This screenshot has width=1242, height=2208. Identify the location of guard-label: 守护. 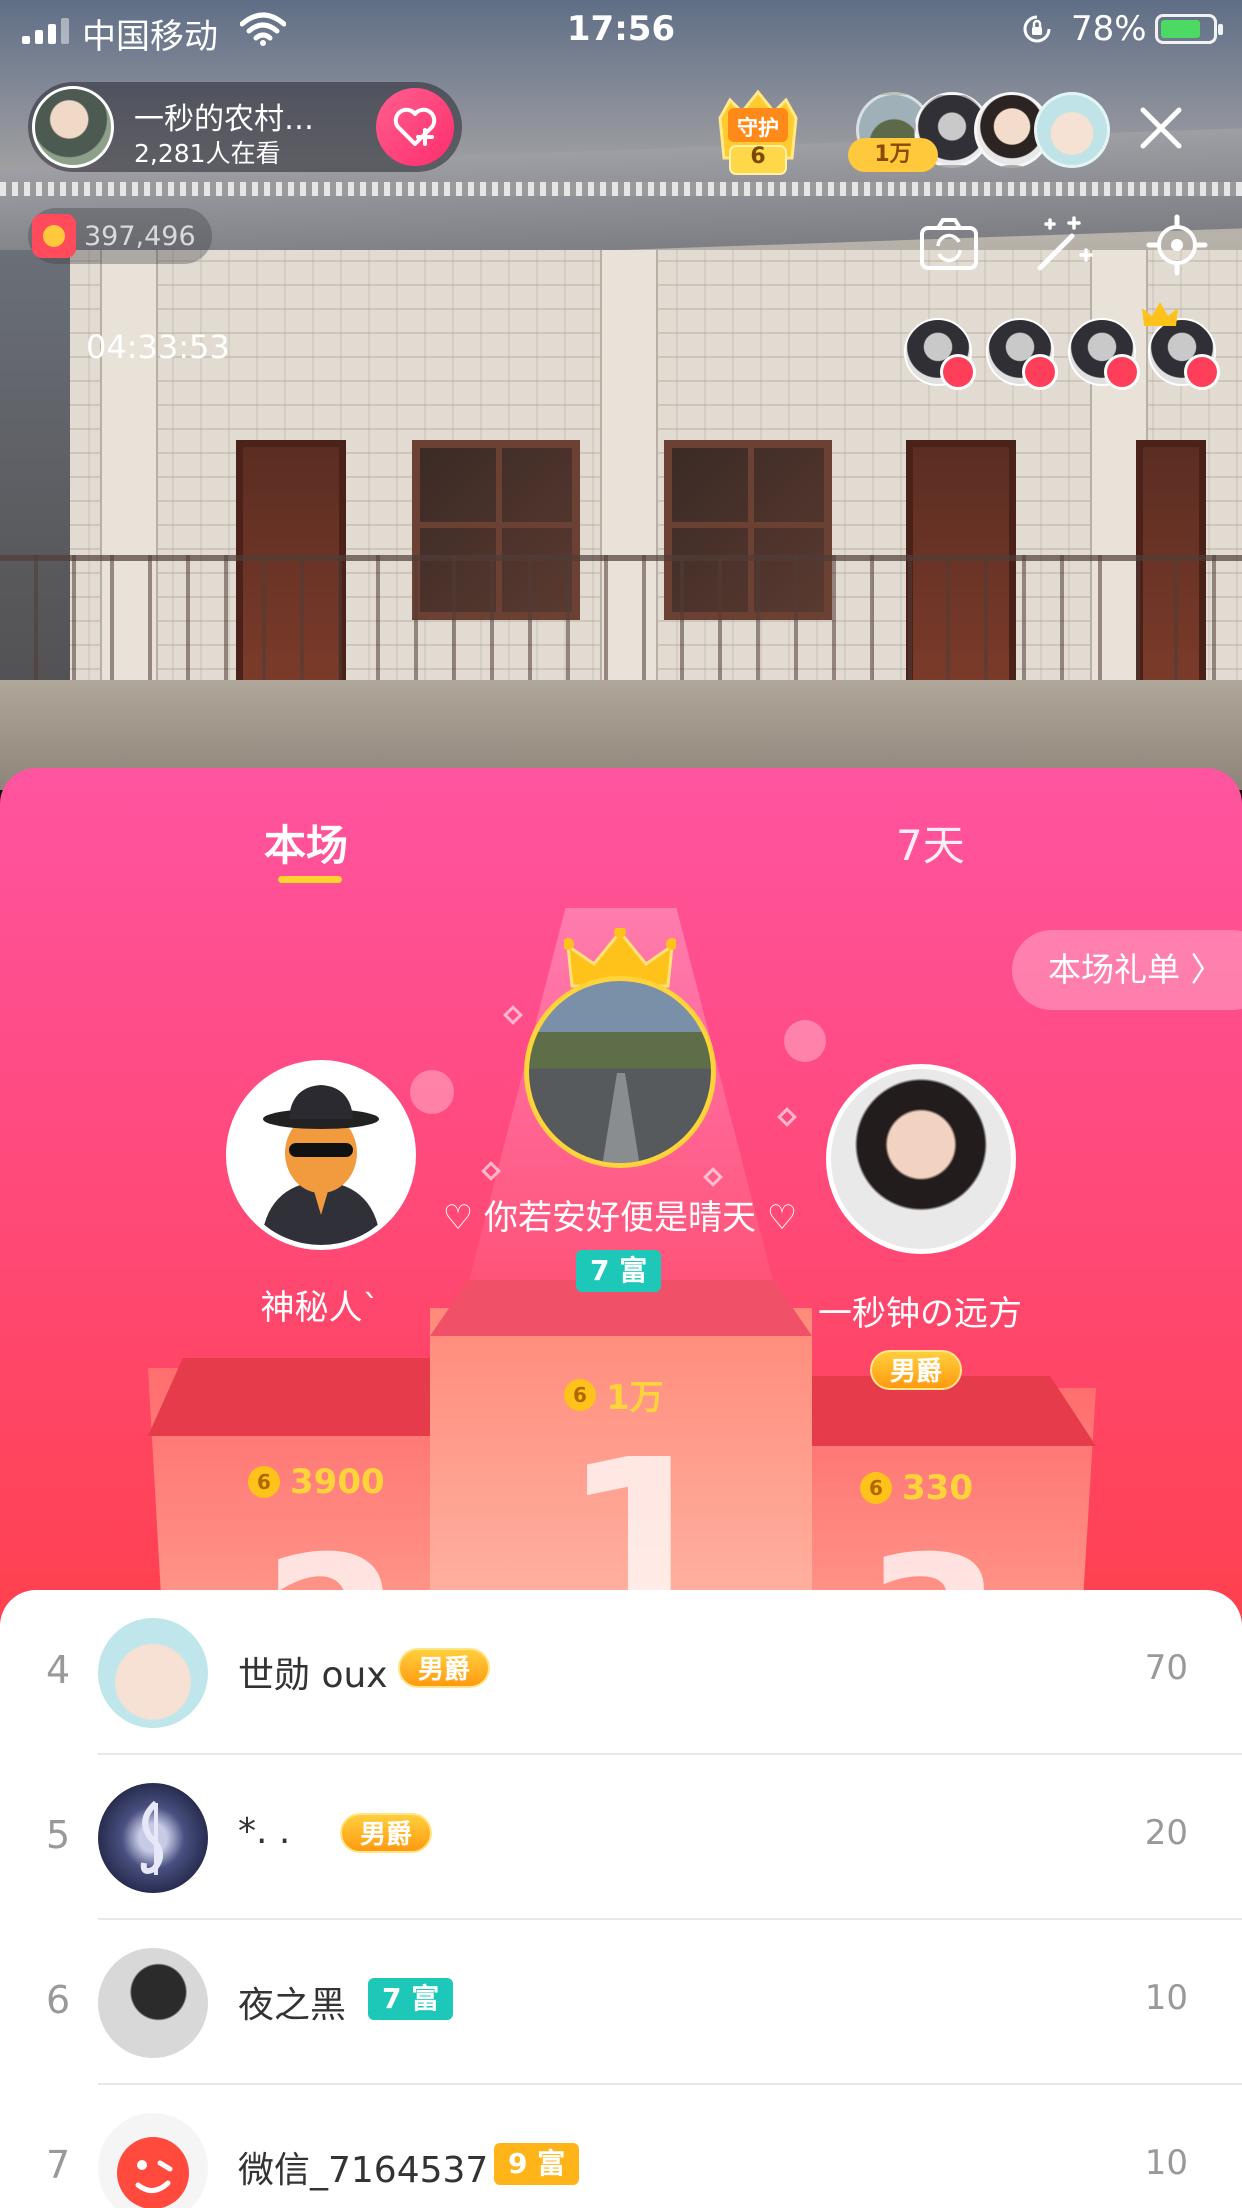
(758, 128).